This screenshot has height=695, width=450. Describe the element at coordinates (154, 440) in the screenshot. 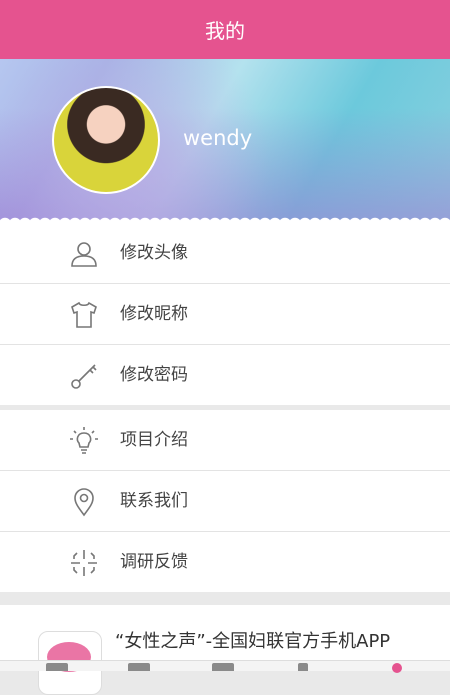

I see `menu-item-label: 项目介绍` at that location.